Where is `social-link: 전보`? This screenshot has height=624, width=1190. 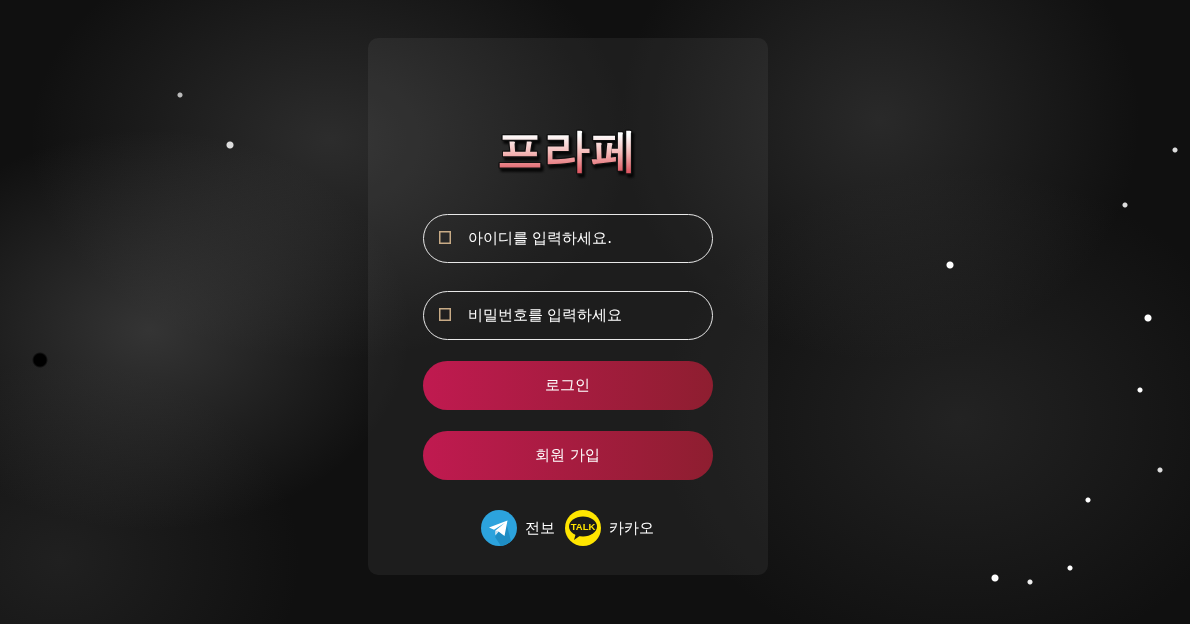 social-link: 전보 is located at coordinates (540, 528).